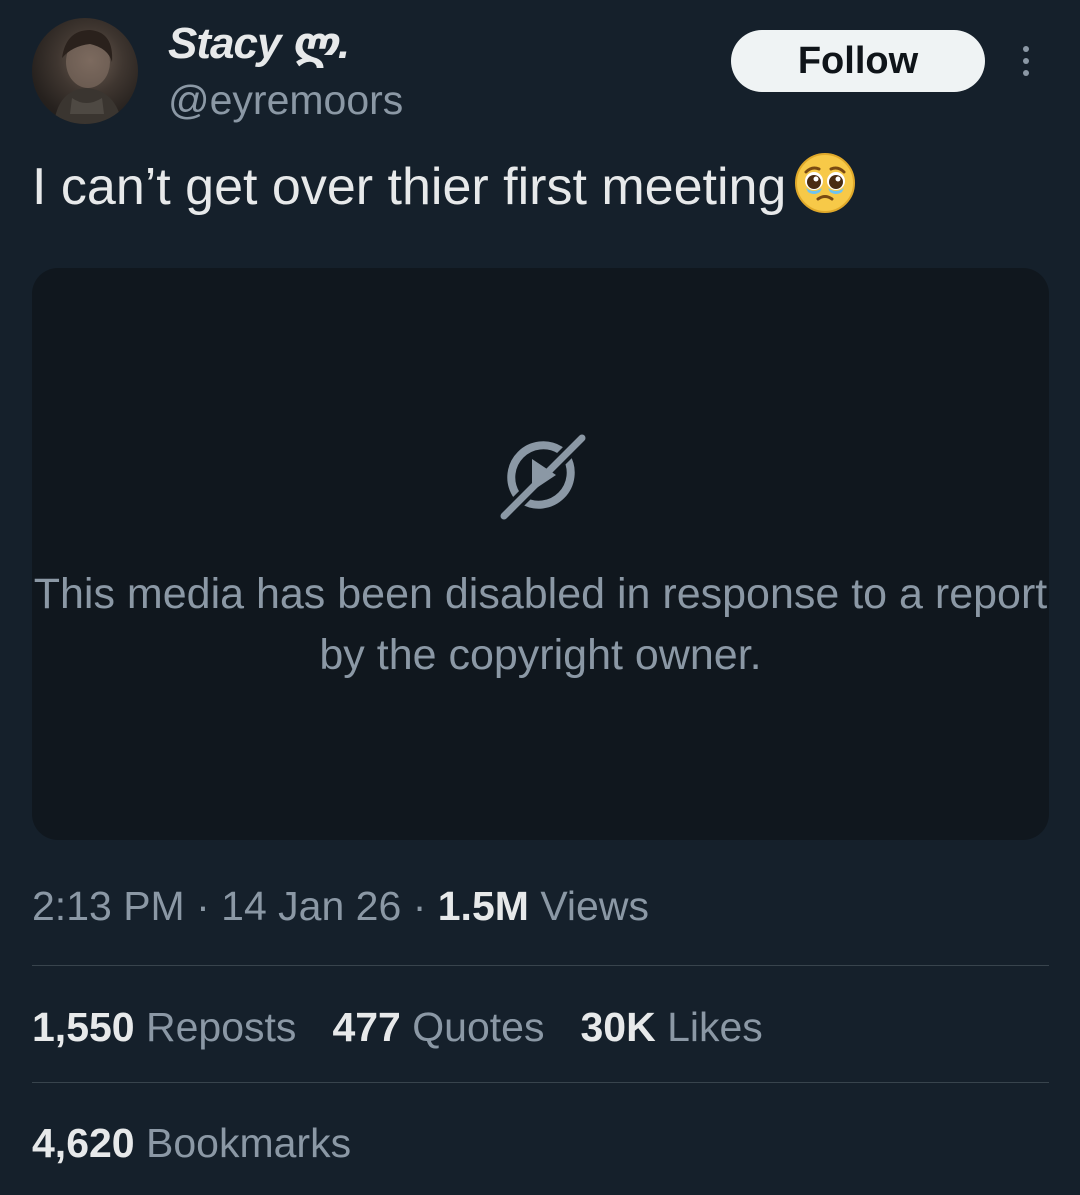  I want to click on display-name: Stacy ლ., so click(259, 44).